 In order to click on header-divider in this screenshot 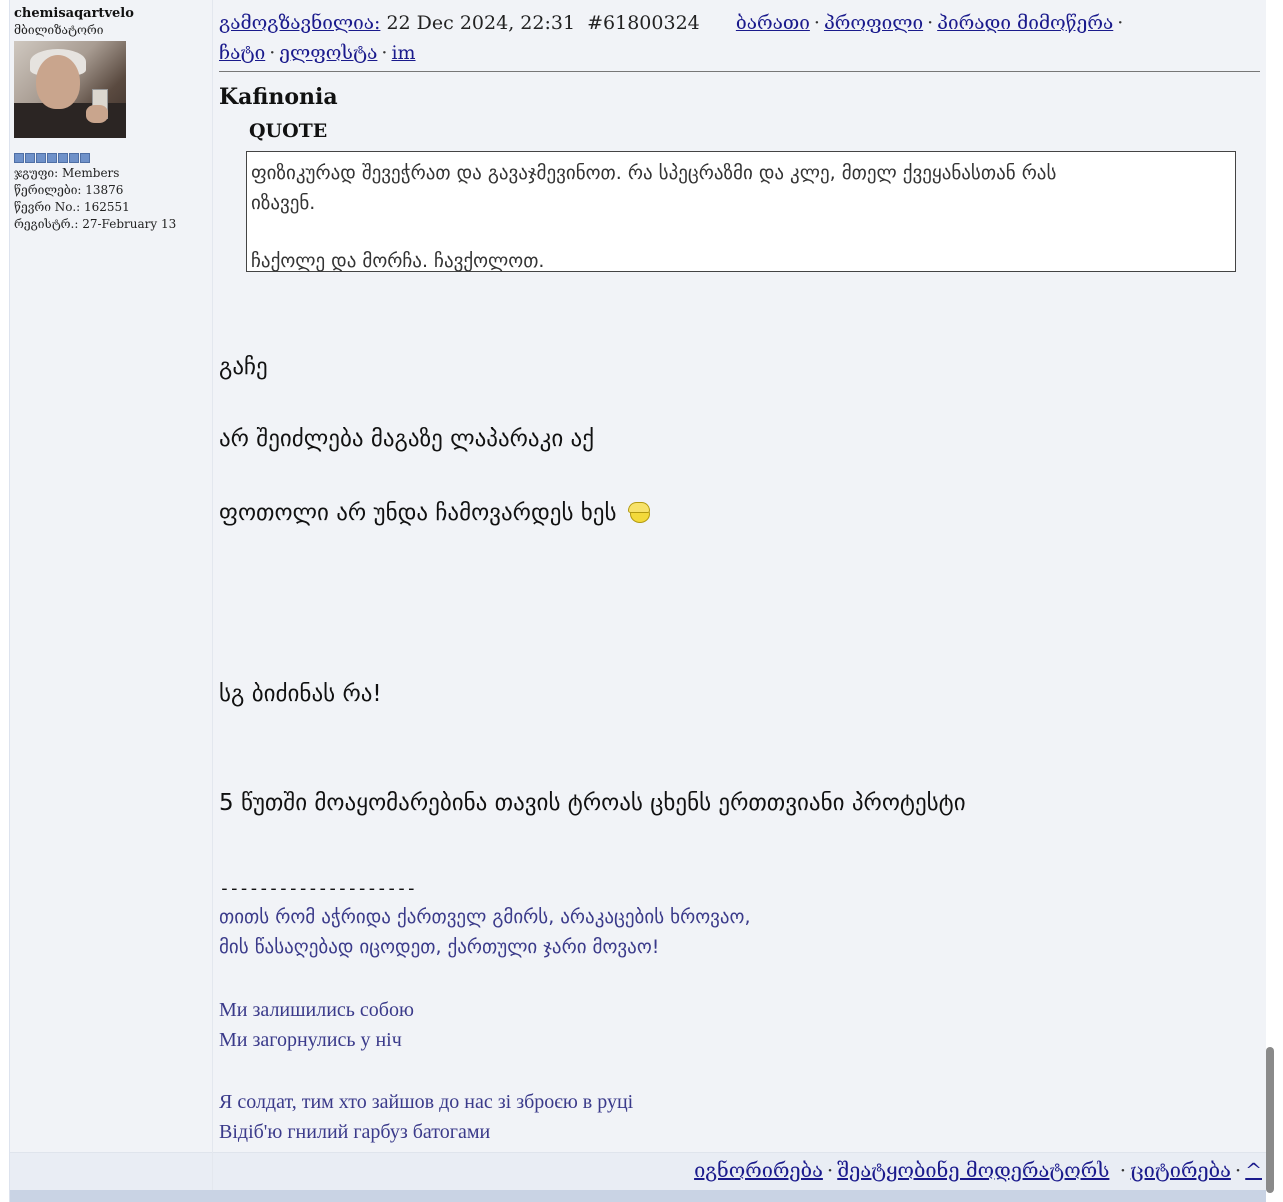, I will do `click(739, 71)`.